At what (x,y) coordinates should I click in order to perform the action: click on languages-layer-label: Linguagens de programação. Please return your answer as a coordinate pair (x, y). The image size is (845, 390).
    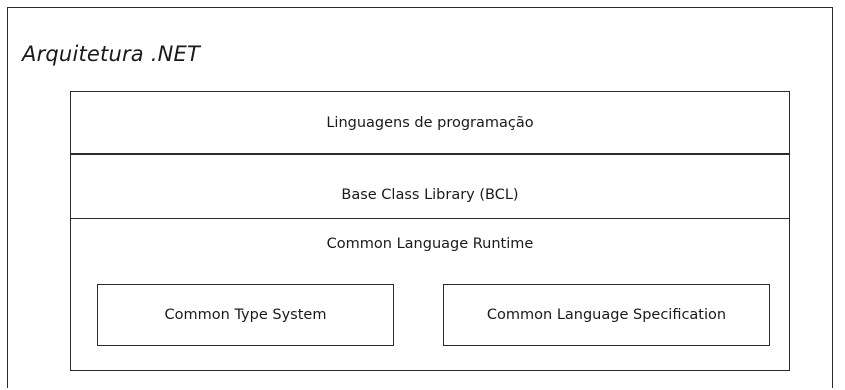
    Looking at the image, I should click on (430, 123).